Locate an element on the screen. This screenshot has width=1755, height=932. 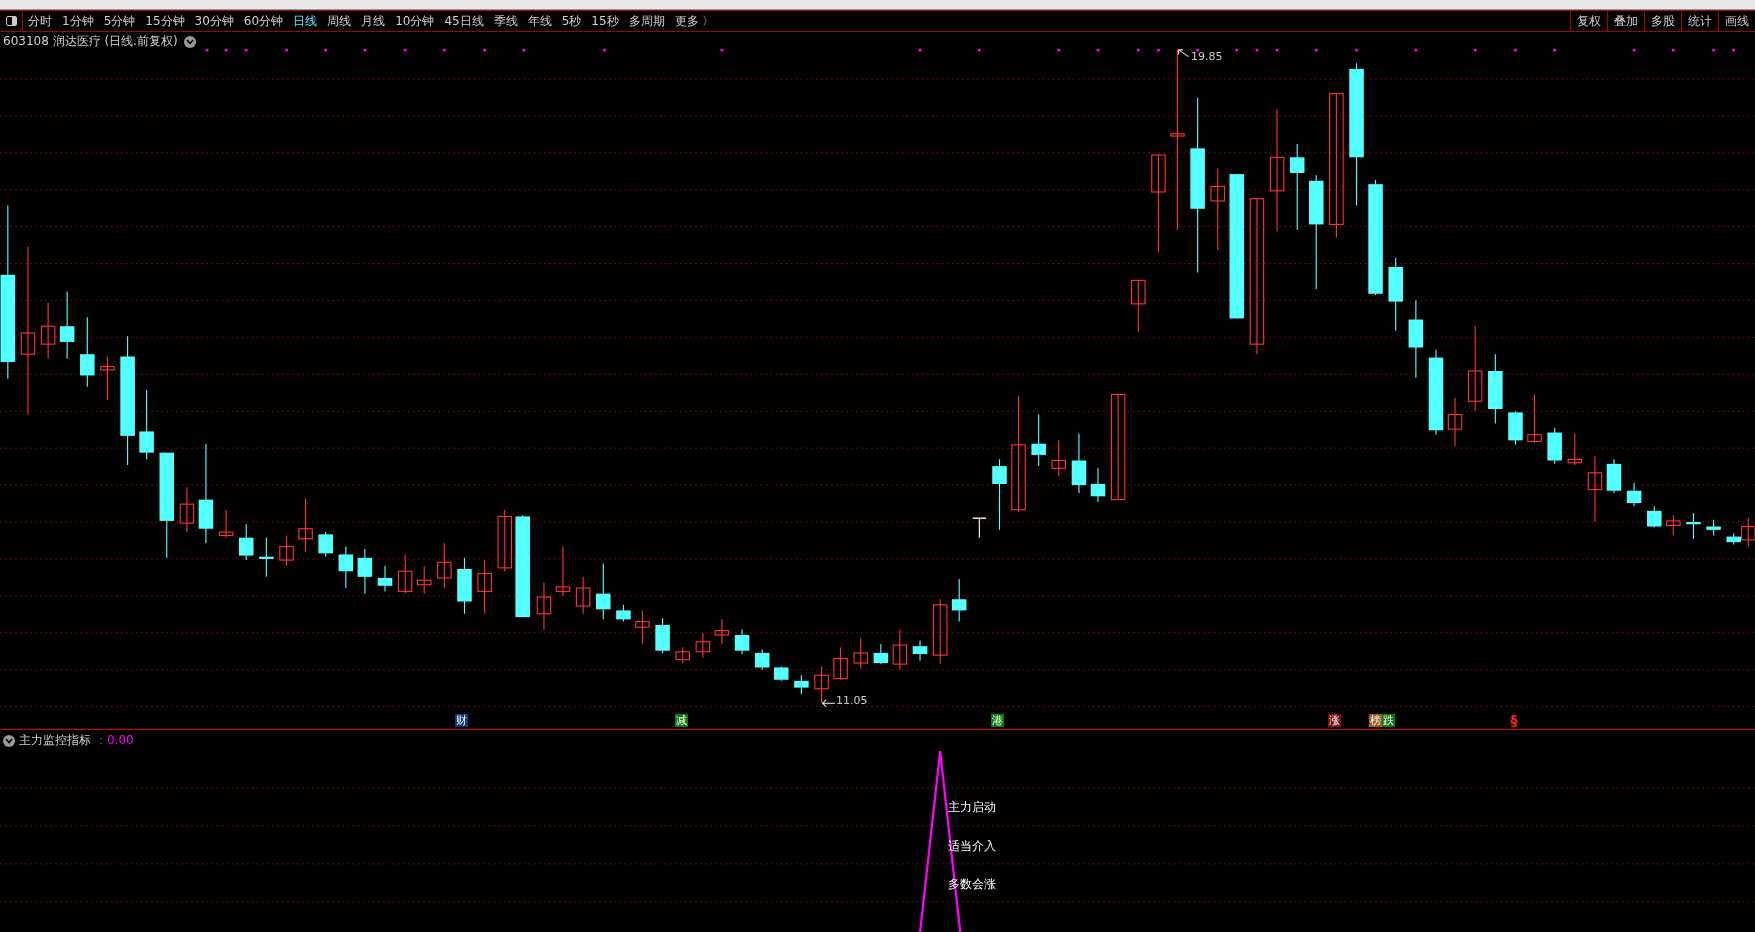
period-tab: 日线 is located at coordinates (305, 21).